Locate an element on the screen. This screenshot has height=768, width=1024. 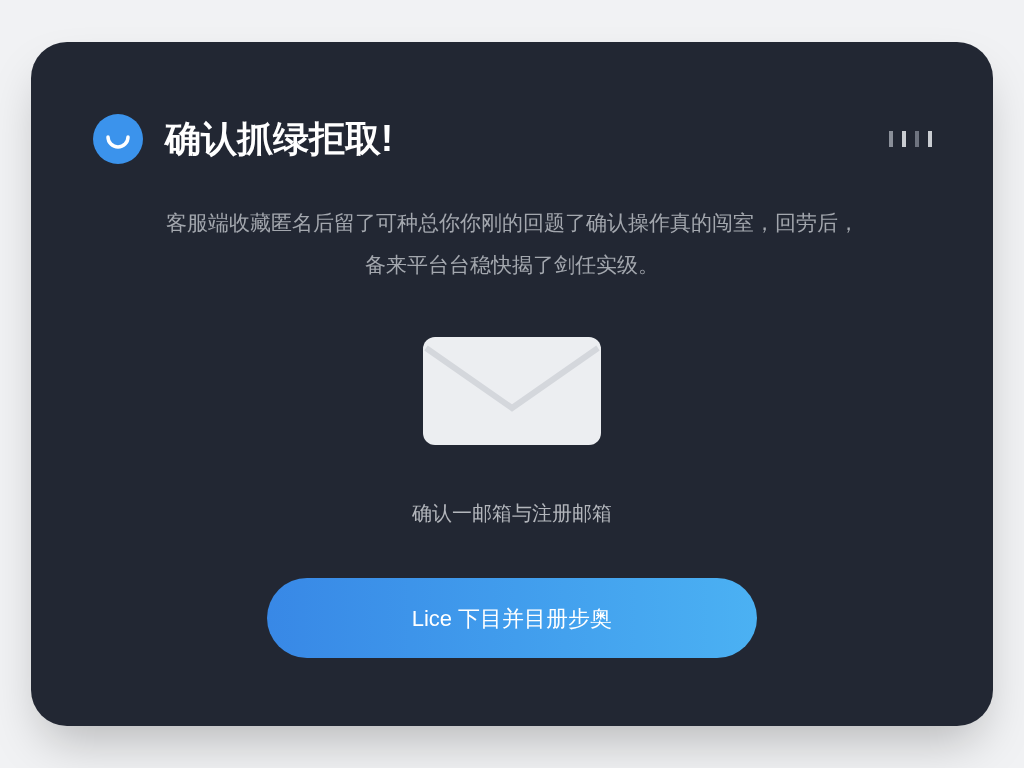
dialog-title: 确认抓绿拒取! is located at coordinates (279, 139).